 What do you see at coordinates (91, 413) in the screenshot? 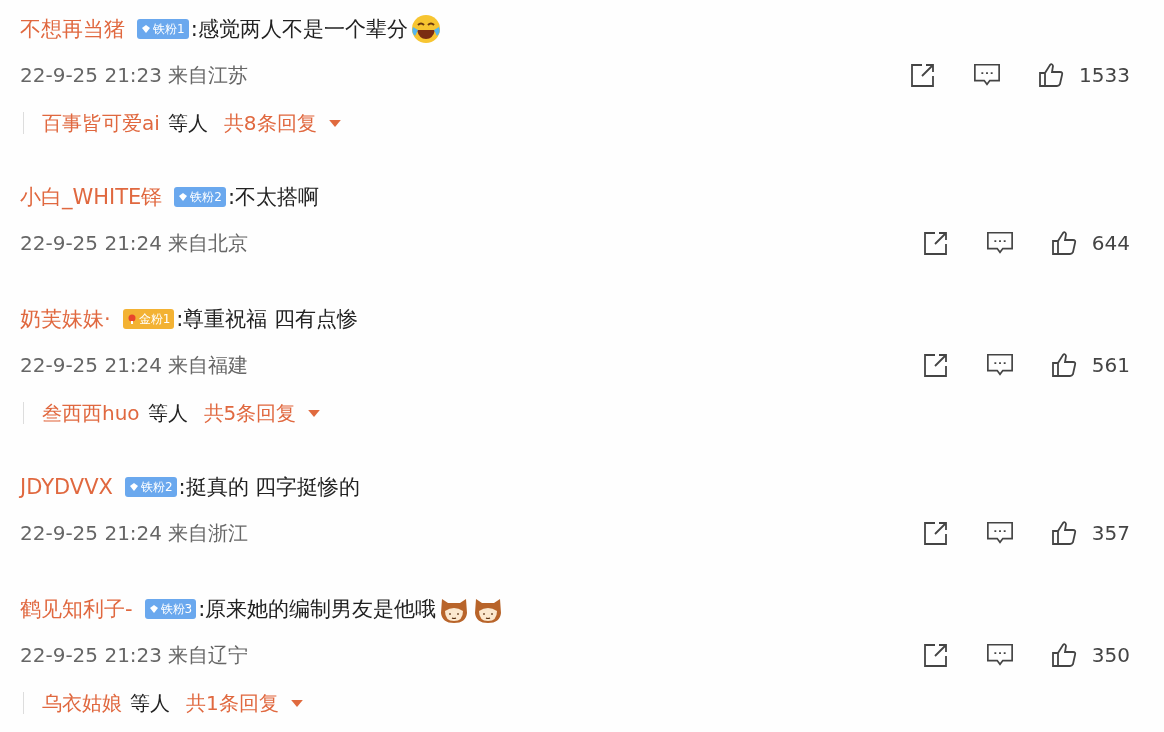
I see `reply-users: 叁西西huo` at bounding box center [91, 413].